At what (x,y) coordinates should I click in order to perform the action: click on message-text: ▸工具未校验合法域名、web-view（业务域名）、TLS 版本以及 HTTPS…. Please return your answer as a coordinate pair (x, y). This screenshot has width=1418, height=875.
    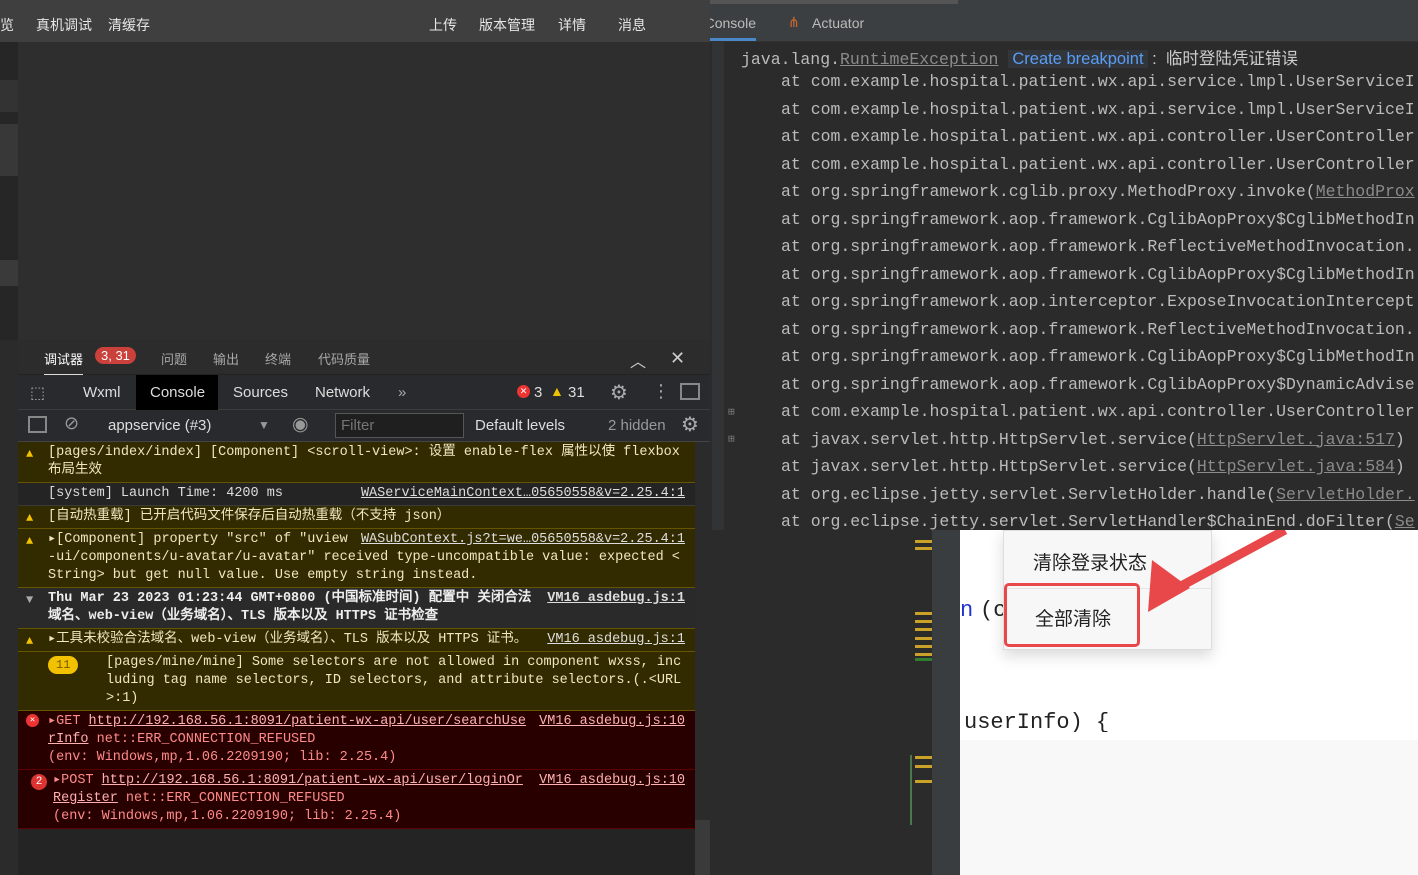
    Looking at the image, I should click on (288, 639).